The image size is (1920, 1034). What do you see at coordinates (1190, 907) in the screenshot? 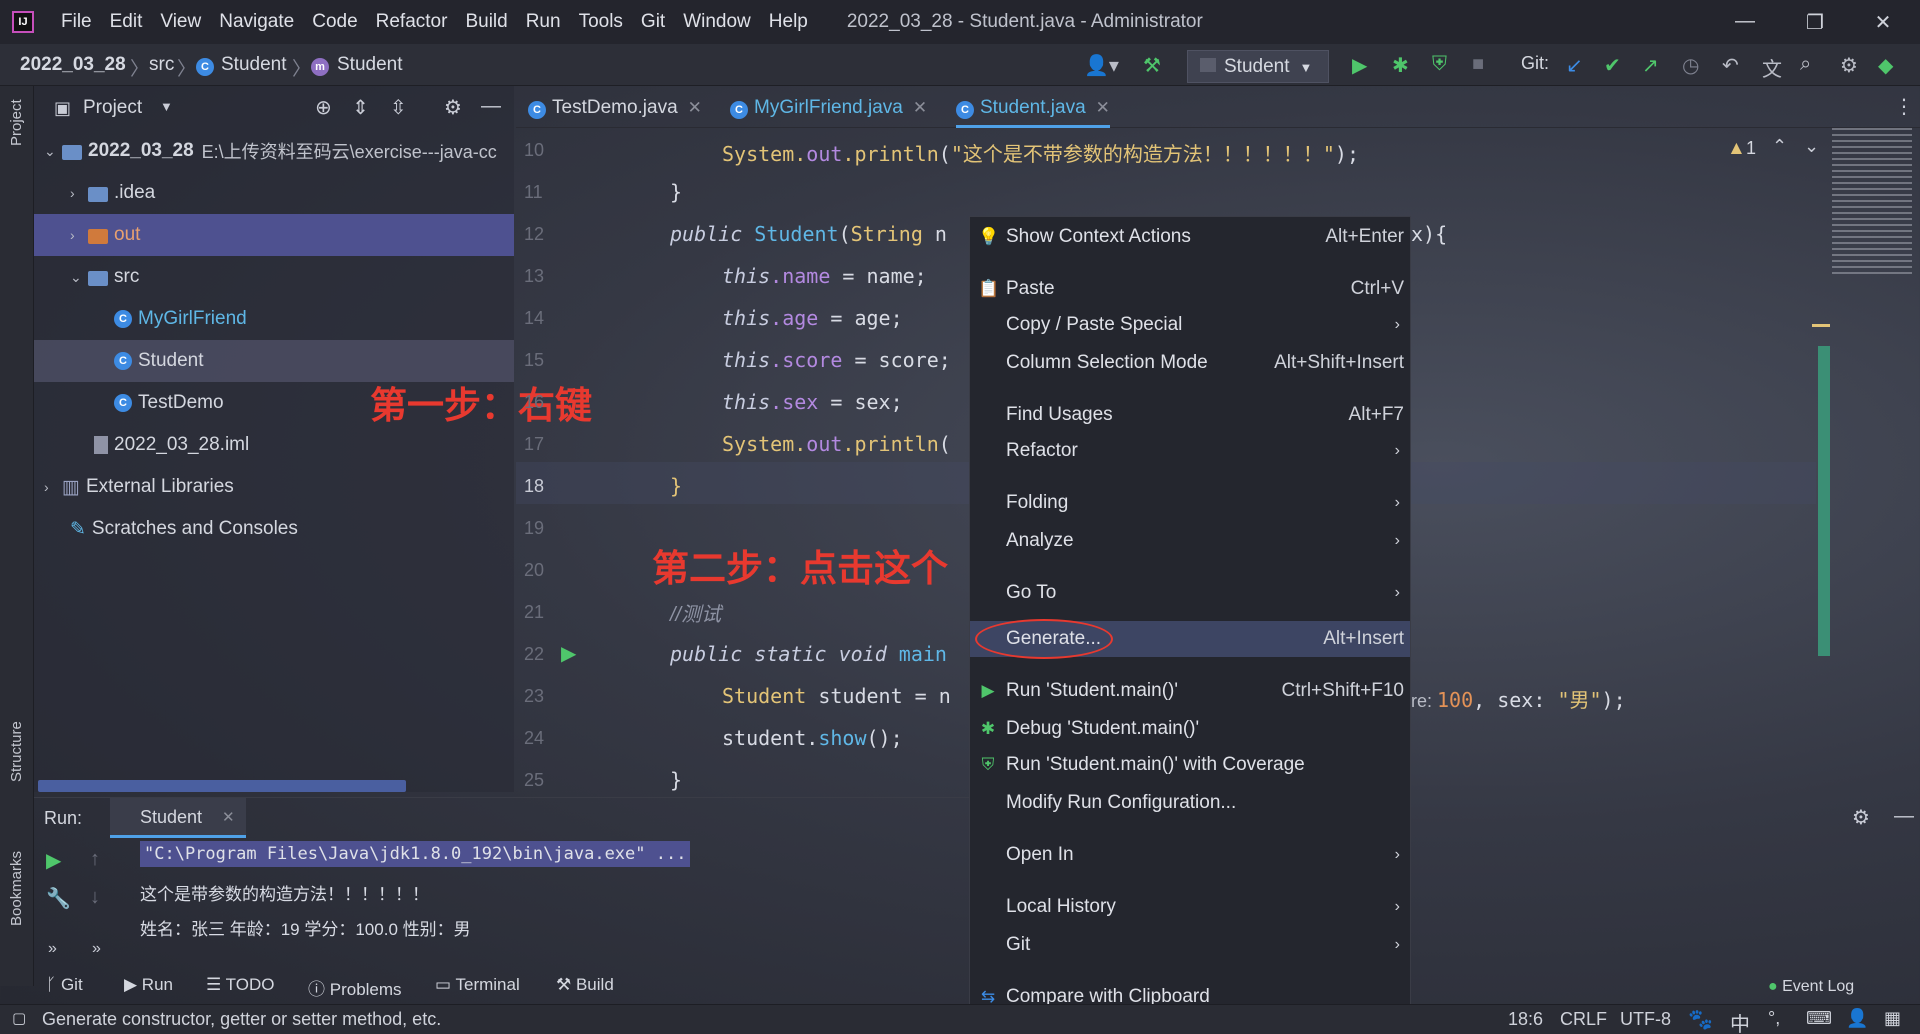
I see `menu-item-local-history: Local History ›` at bounding box center [1190, 907].